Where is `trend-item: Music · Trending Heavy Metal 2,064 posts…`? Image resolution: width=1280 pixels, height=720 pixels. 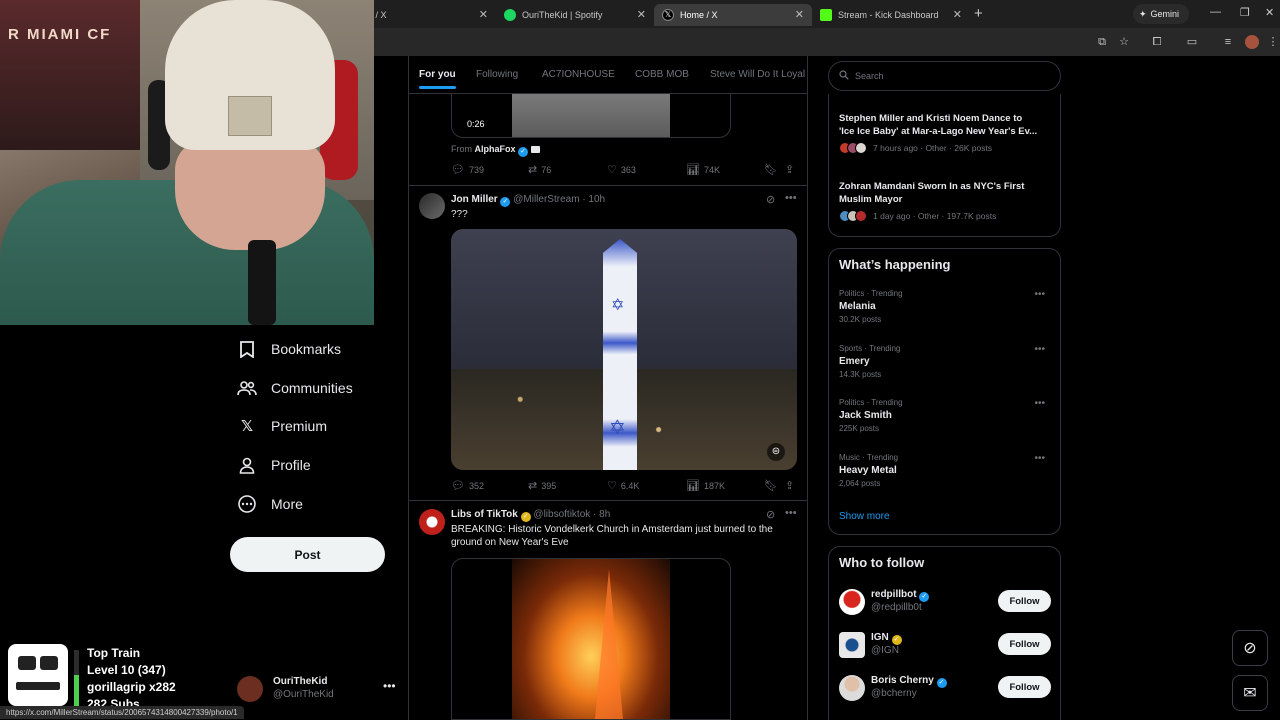 trend-item: Music · Trending Heavy Metal 2,064 posts… is located at coordinates (944, 473).